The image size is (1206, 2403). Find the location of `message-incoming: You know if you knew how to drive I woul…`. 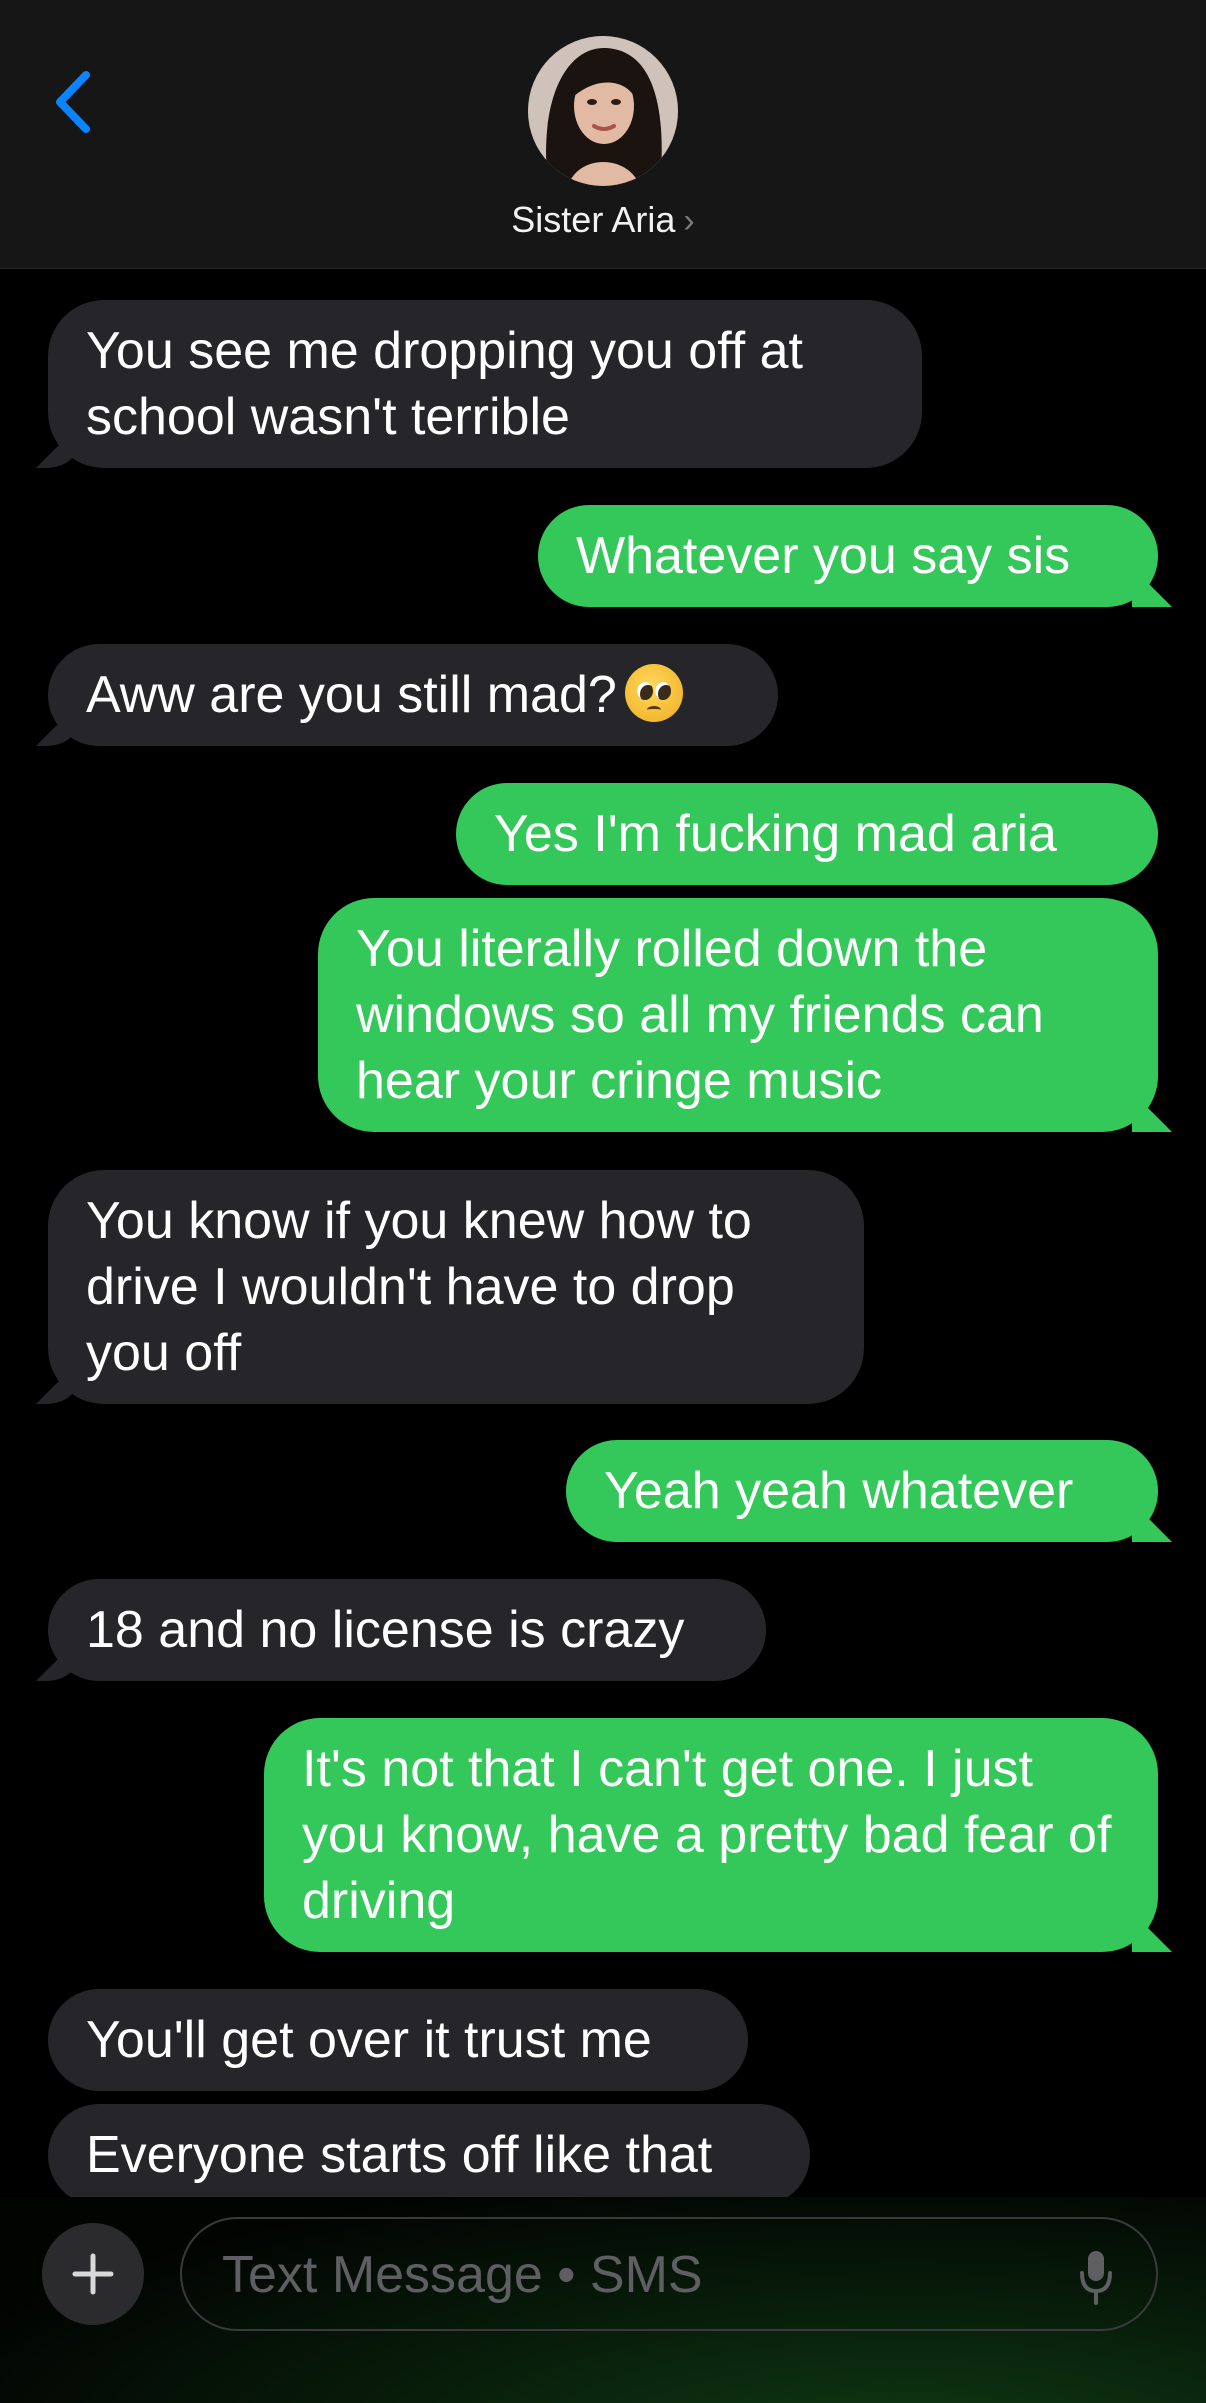

message-incoming: You know if you knew how to drive I woul… is located at coordinates (456, 1287).